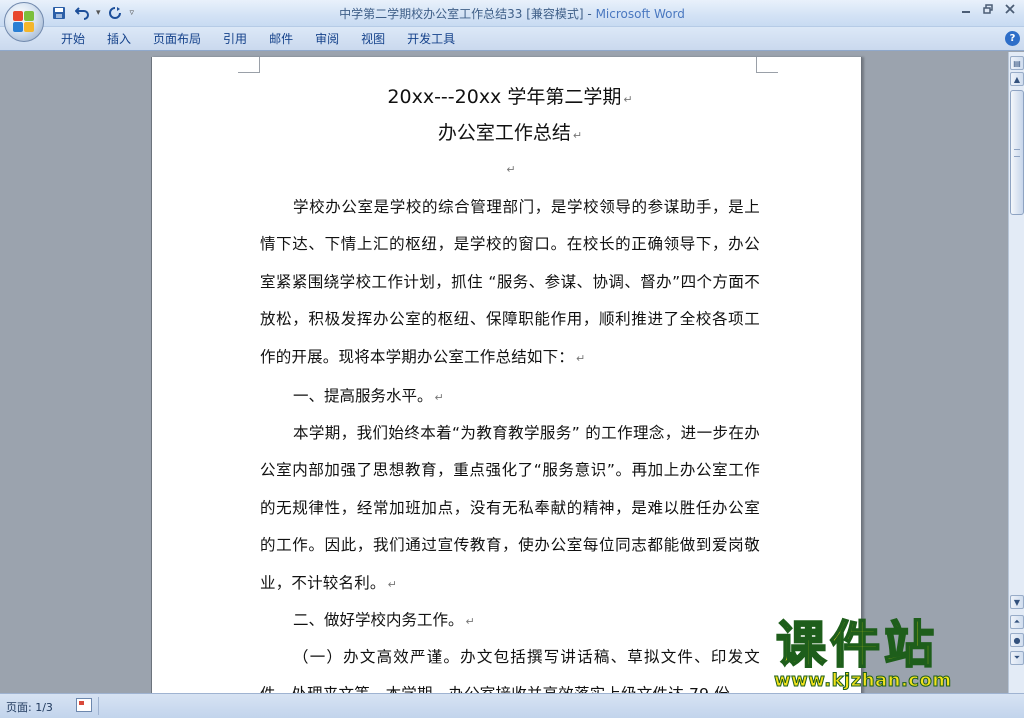 This screenshot has height=718, width=1024. Describe the element at coordinates (327, 39) in the screenshot. I see `tab-review: 审阅` at that location.